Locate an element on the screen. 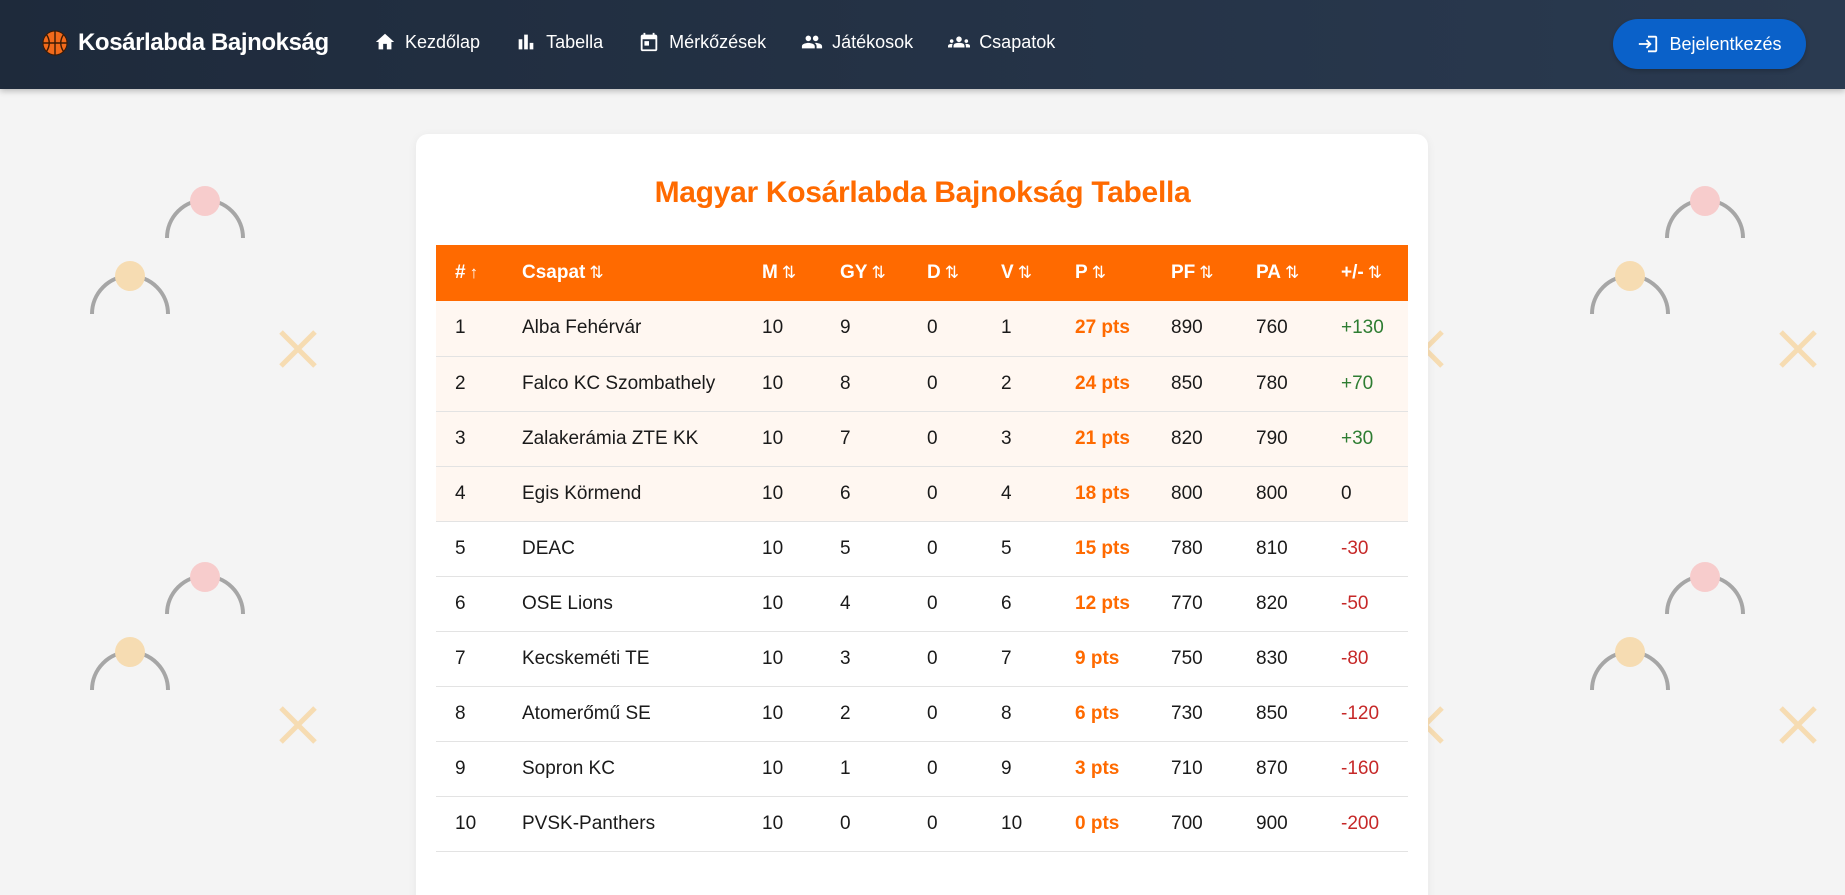 The image size is (1845, 895). points-cell: 9 pts is located at coordinates (1097, 658).